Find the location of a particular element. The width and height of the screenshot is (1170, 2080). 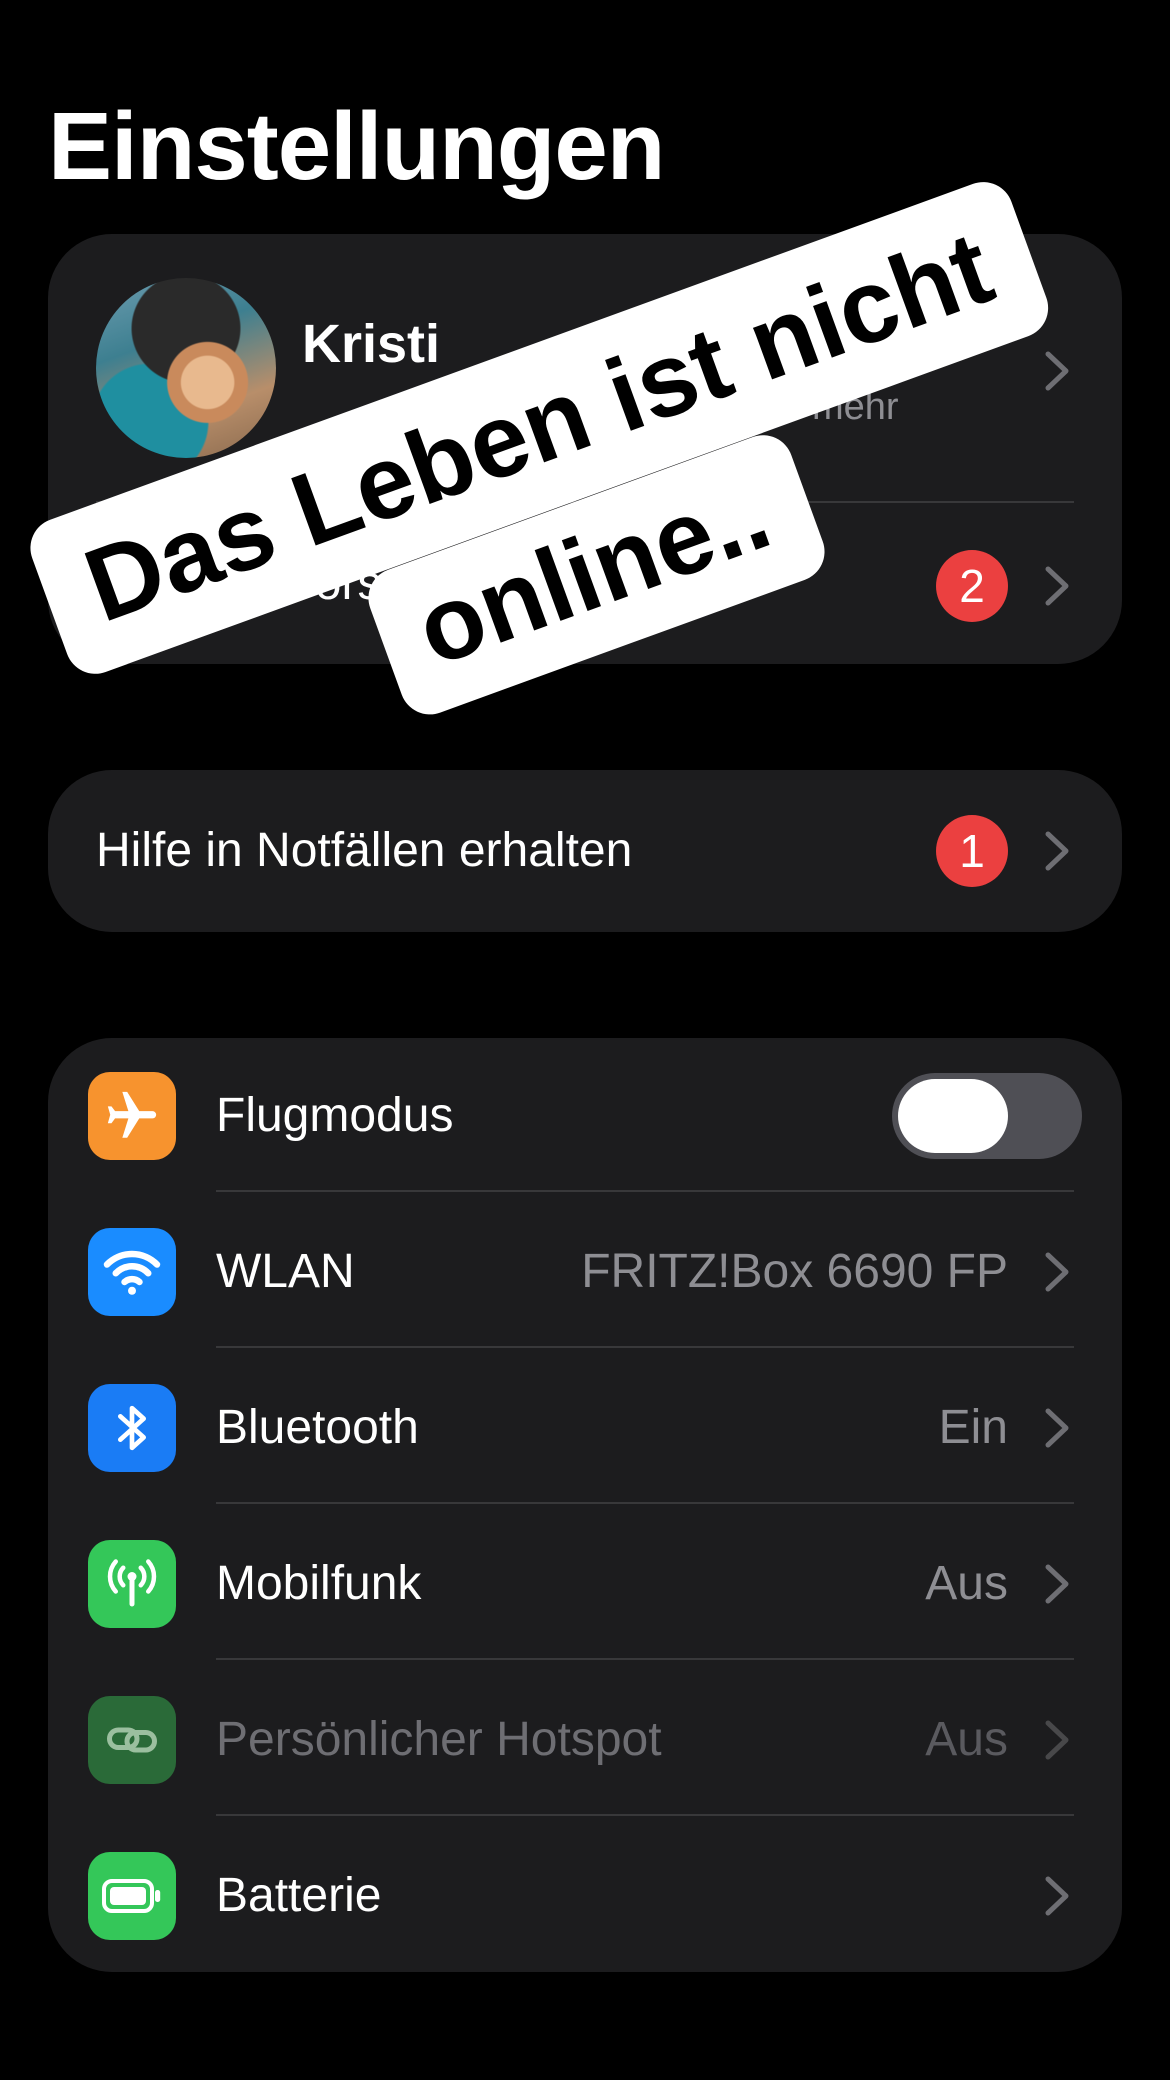

page-title: Einstellungen is located at coordinates (356, 146).